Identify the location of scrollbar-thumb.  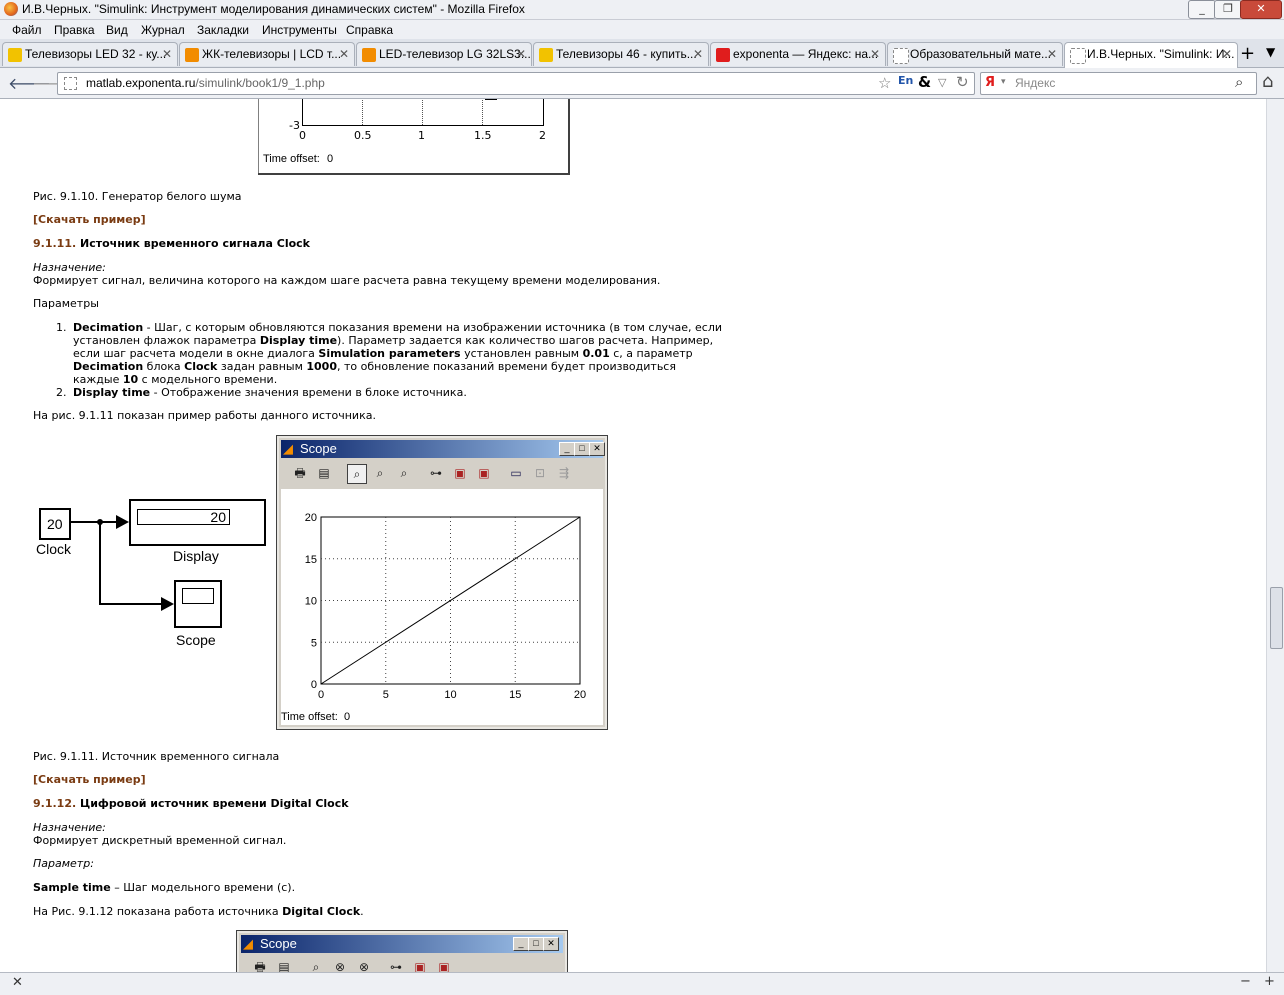
(1276, 618).